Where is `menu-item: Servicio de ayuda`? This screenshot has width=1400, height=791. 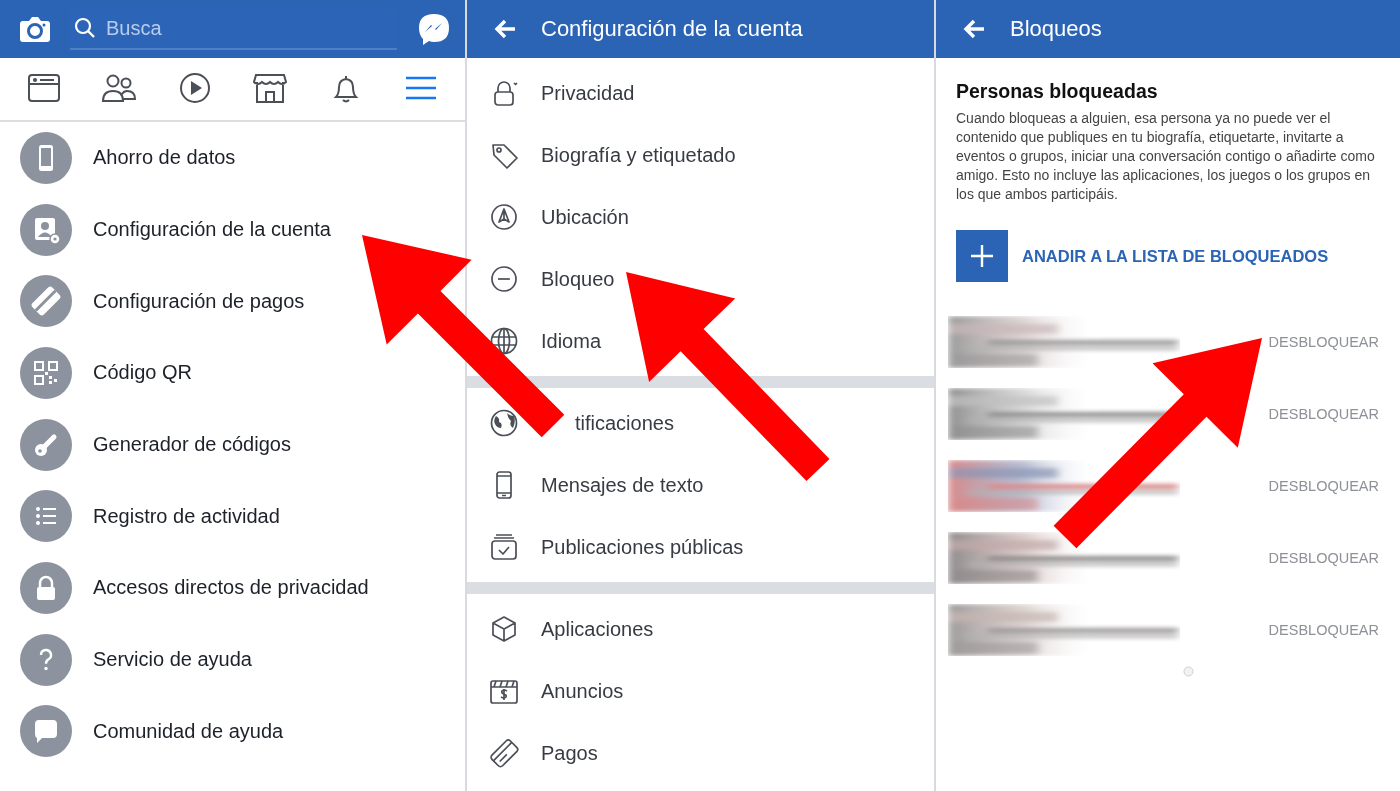
menu-item: Servicio de ayuda is located at coordinates (172, 660).